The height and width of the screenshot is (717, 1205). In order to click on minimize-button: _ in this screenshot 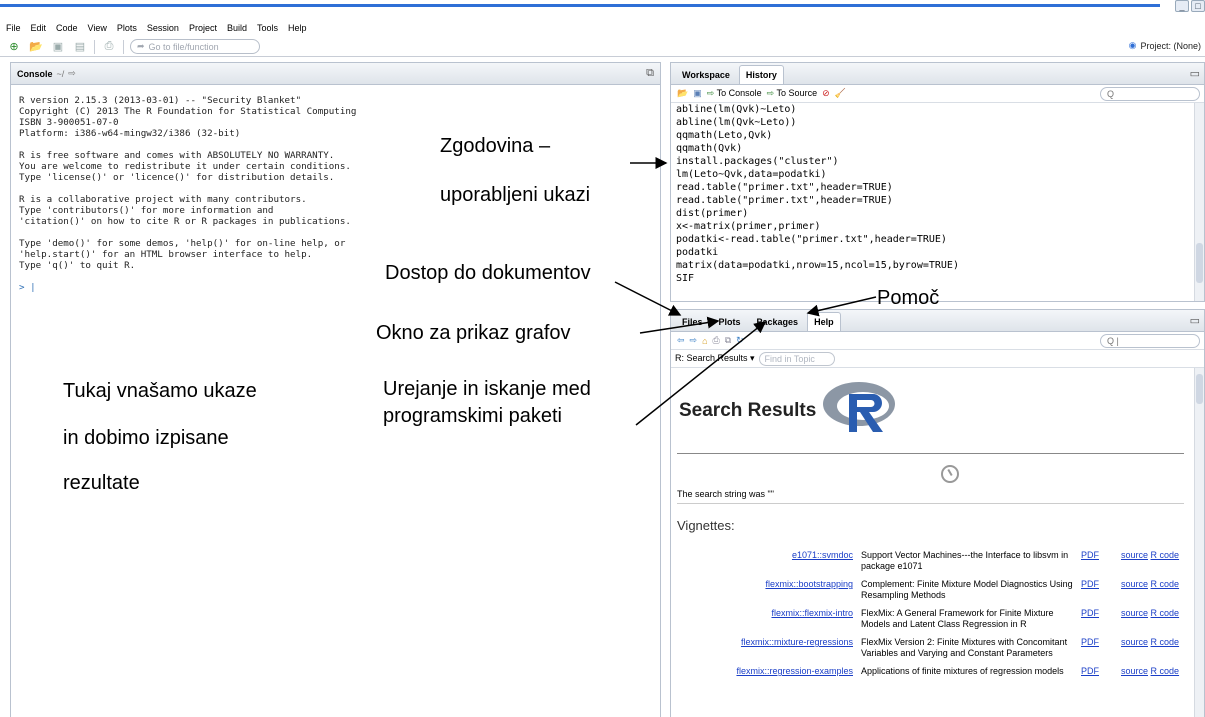, I will do `click(1182, 6)`.